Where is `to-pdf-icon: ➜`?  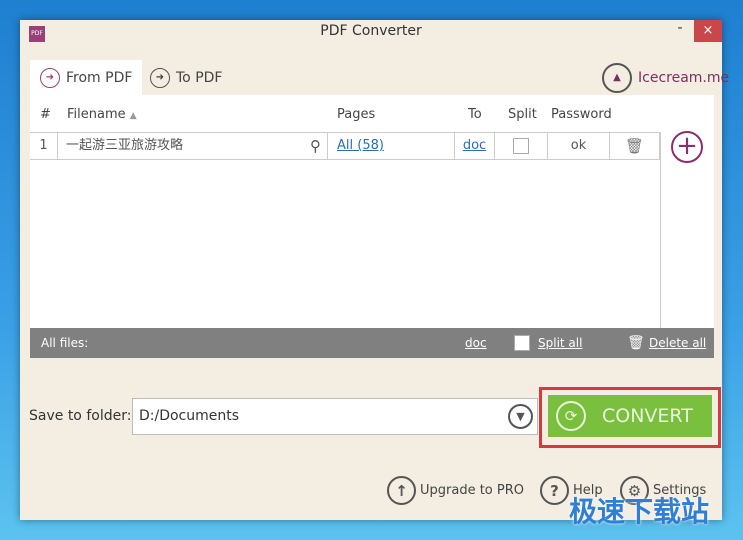 to-pdf-icon: ➜ is located at coordinates (160, 77).